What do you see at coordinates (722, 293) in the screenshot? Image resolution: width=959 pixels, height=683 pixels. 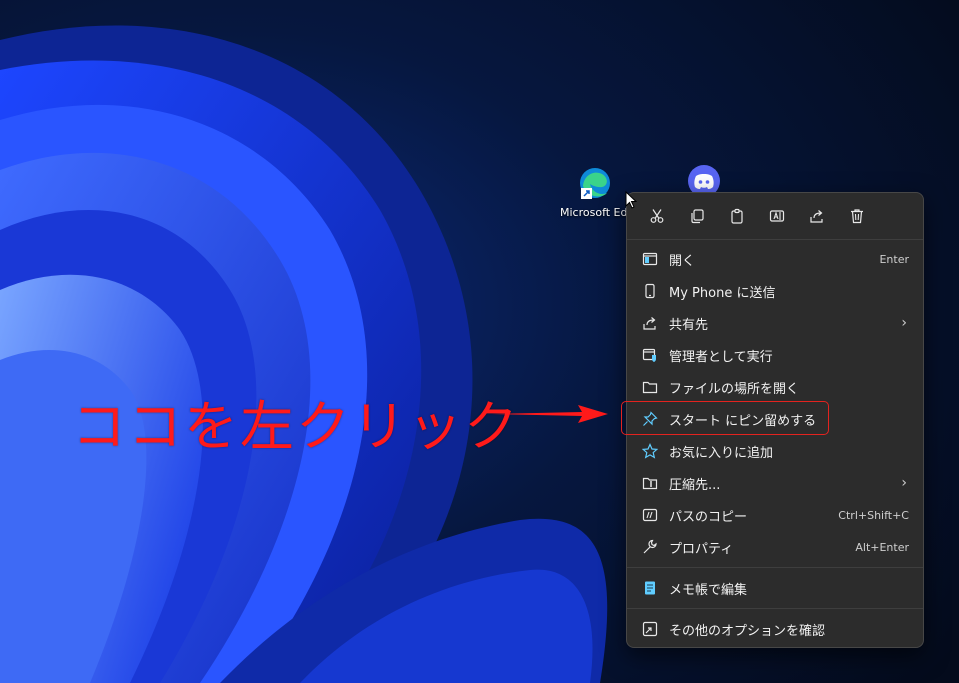 I see `menu-item-label: My Phone に送信` at bounding box center [722, 293].